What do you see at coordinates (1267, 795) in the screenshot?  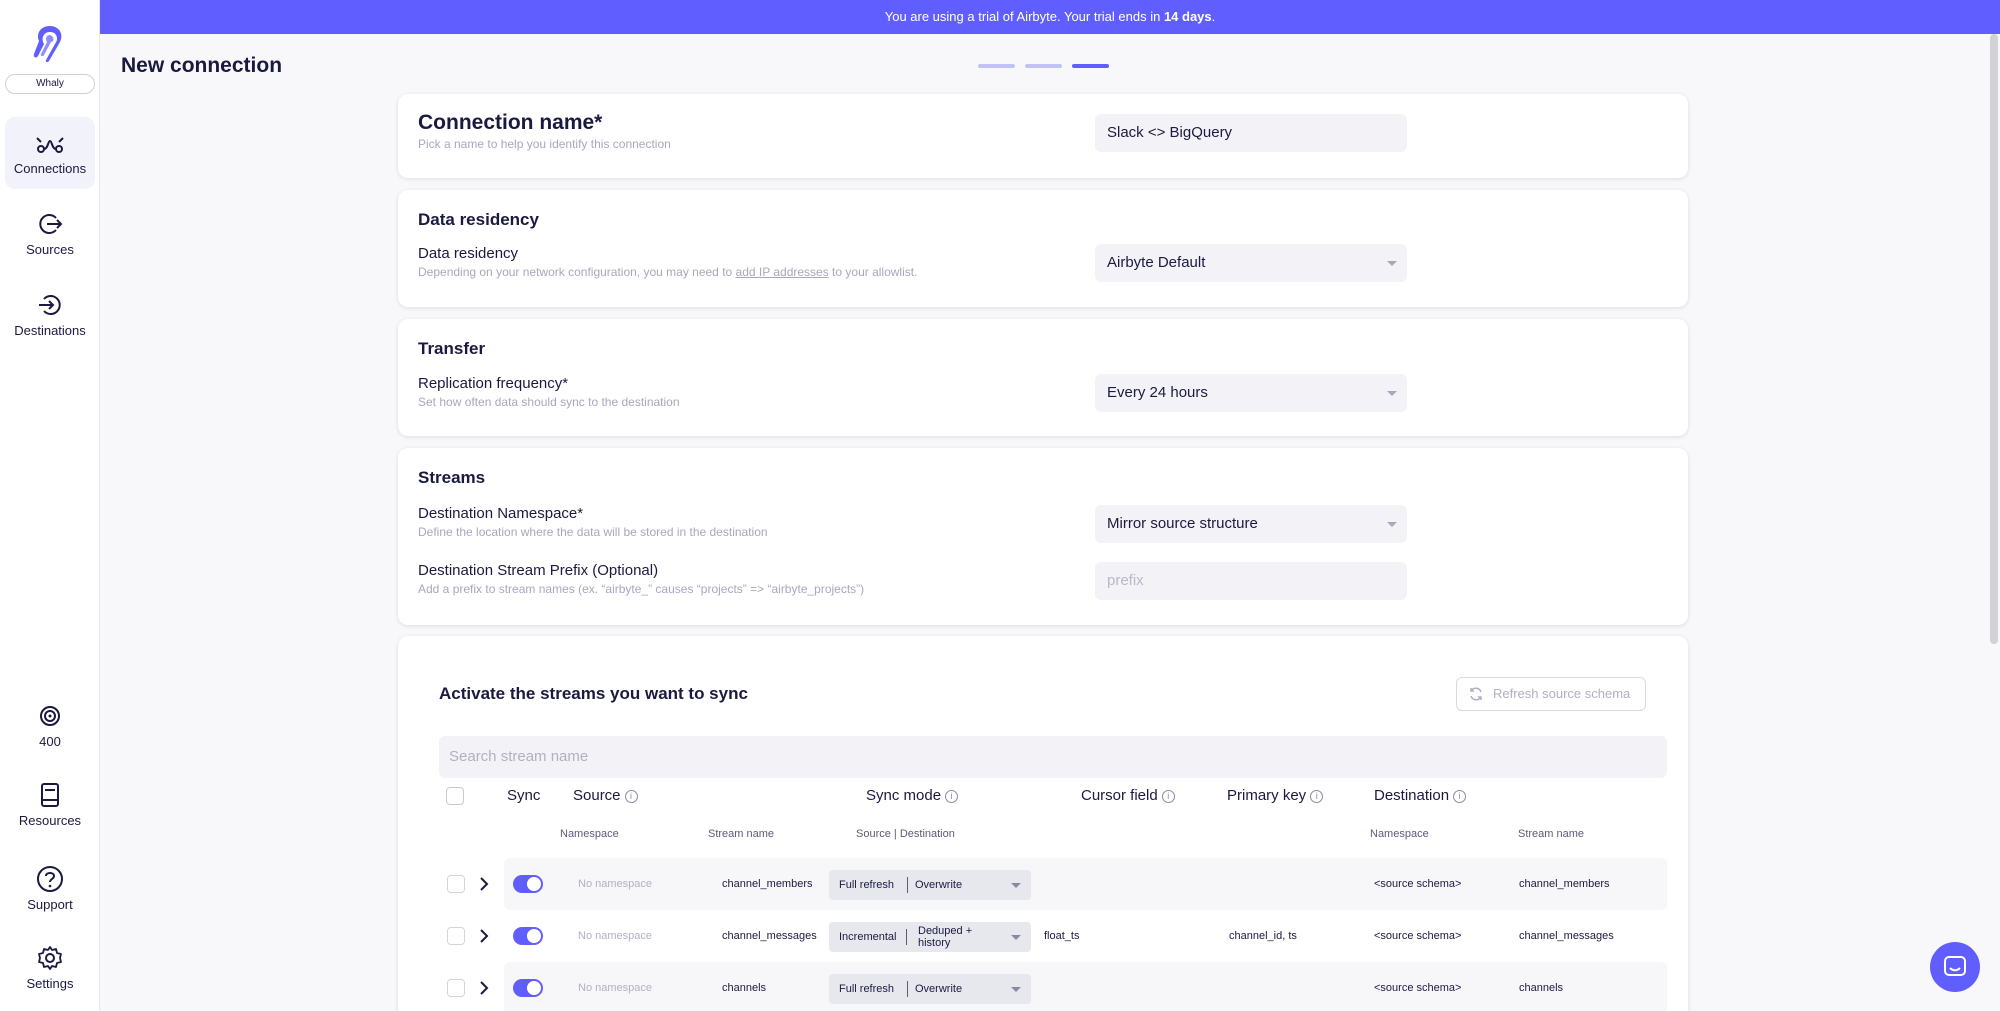 I see `col-primary-key-label: Primary key` at bounding box center [1267, 795].